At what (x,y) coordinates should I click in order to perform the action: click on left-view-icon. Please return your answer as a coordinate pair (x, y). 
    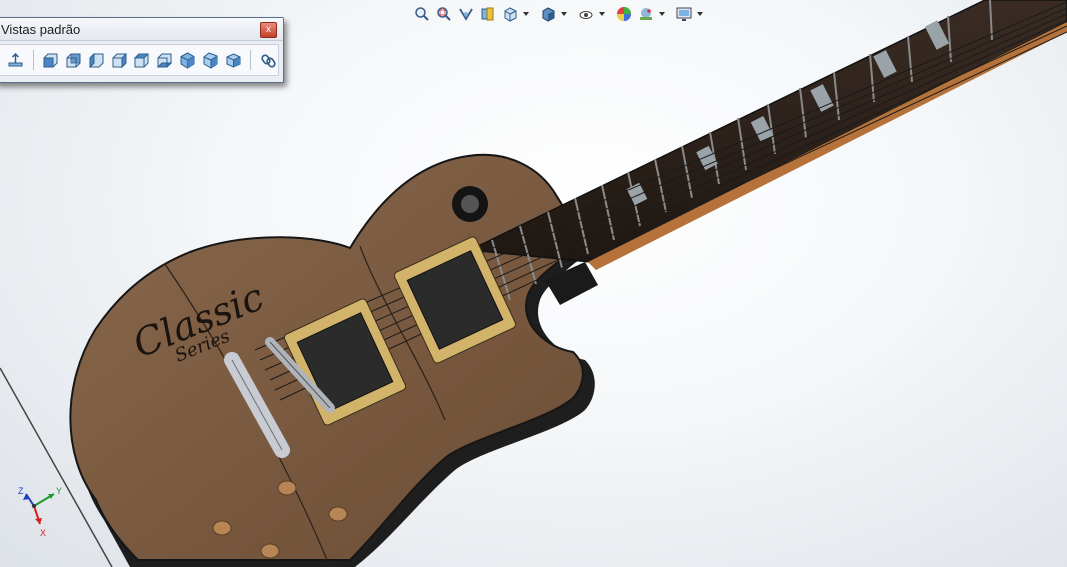
    Looking at the image, I should click on (96, 60).